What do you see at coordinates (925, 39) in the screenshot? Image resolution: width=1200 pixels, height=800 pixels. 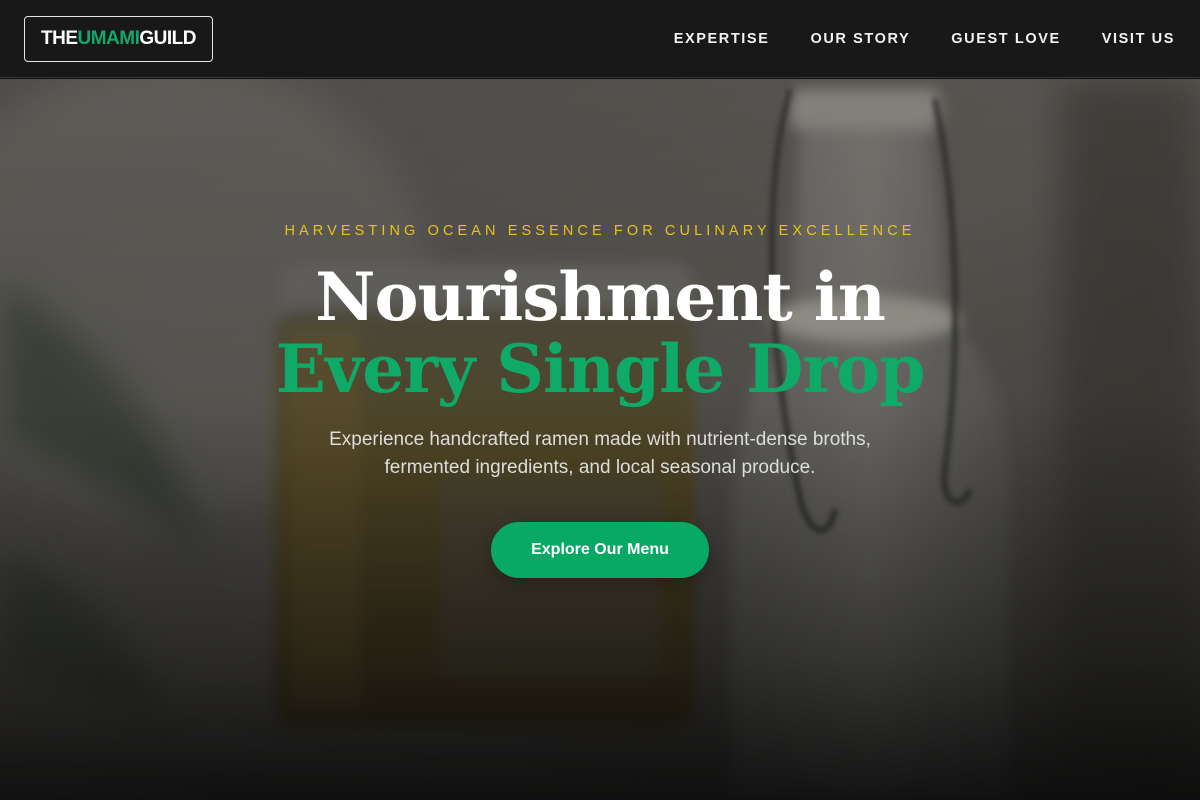 I see `main-nav: EXPERTISE OUR STORY GUEST LOVE VISIT US` at bounding box center [925, 39].